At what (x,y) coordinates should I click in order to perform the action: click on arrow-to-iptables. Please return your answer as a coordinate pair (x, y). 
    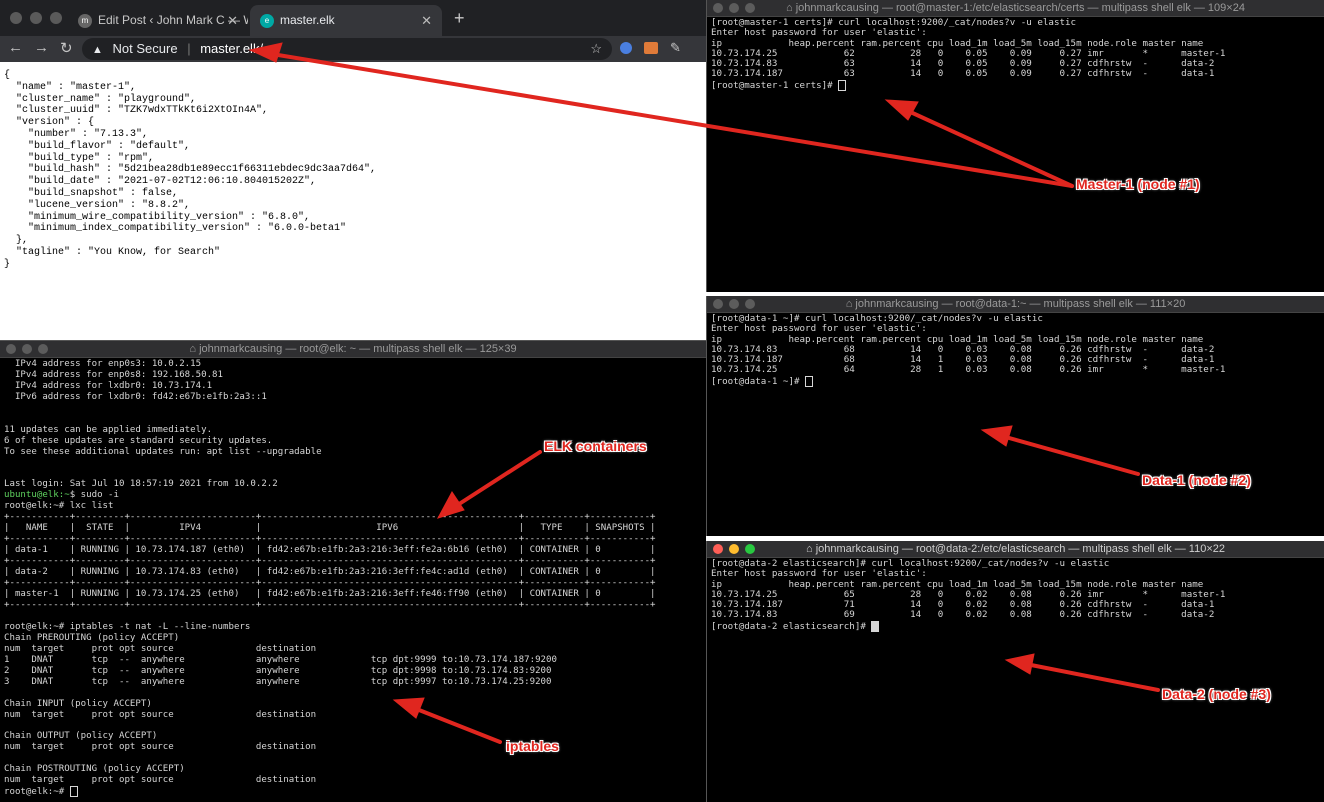
    Looking at the image, I should click on (457, 725).